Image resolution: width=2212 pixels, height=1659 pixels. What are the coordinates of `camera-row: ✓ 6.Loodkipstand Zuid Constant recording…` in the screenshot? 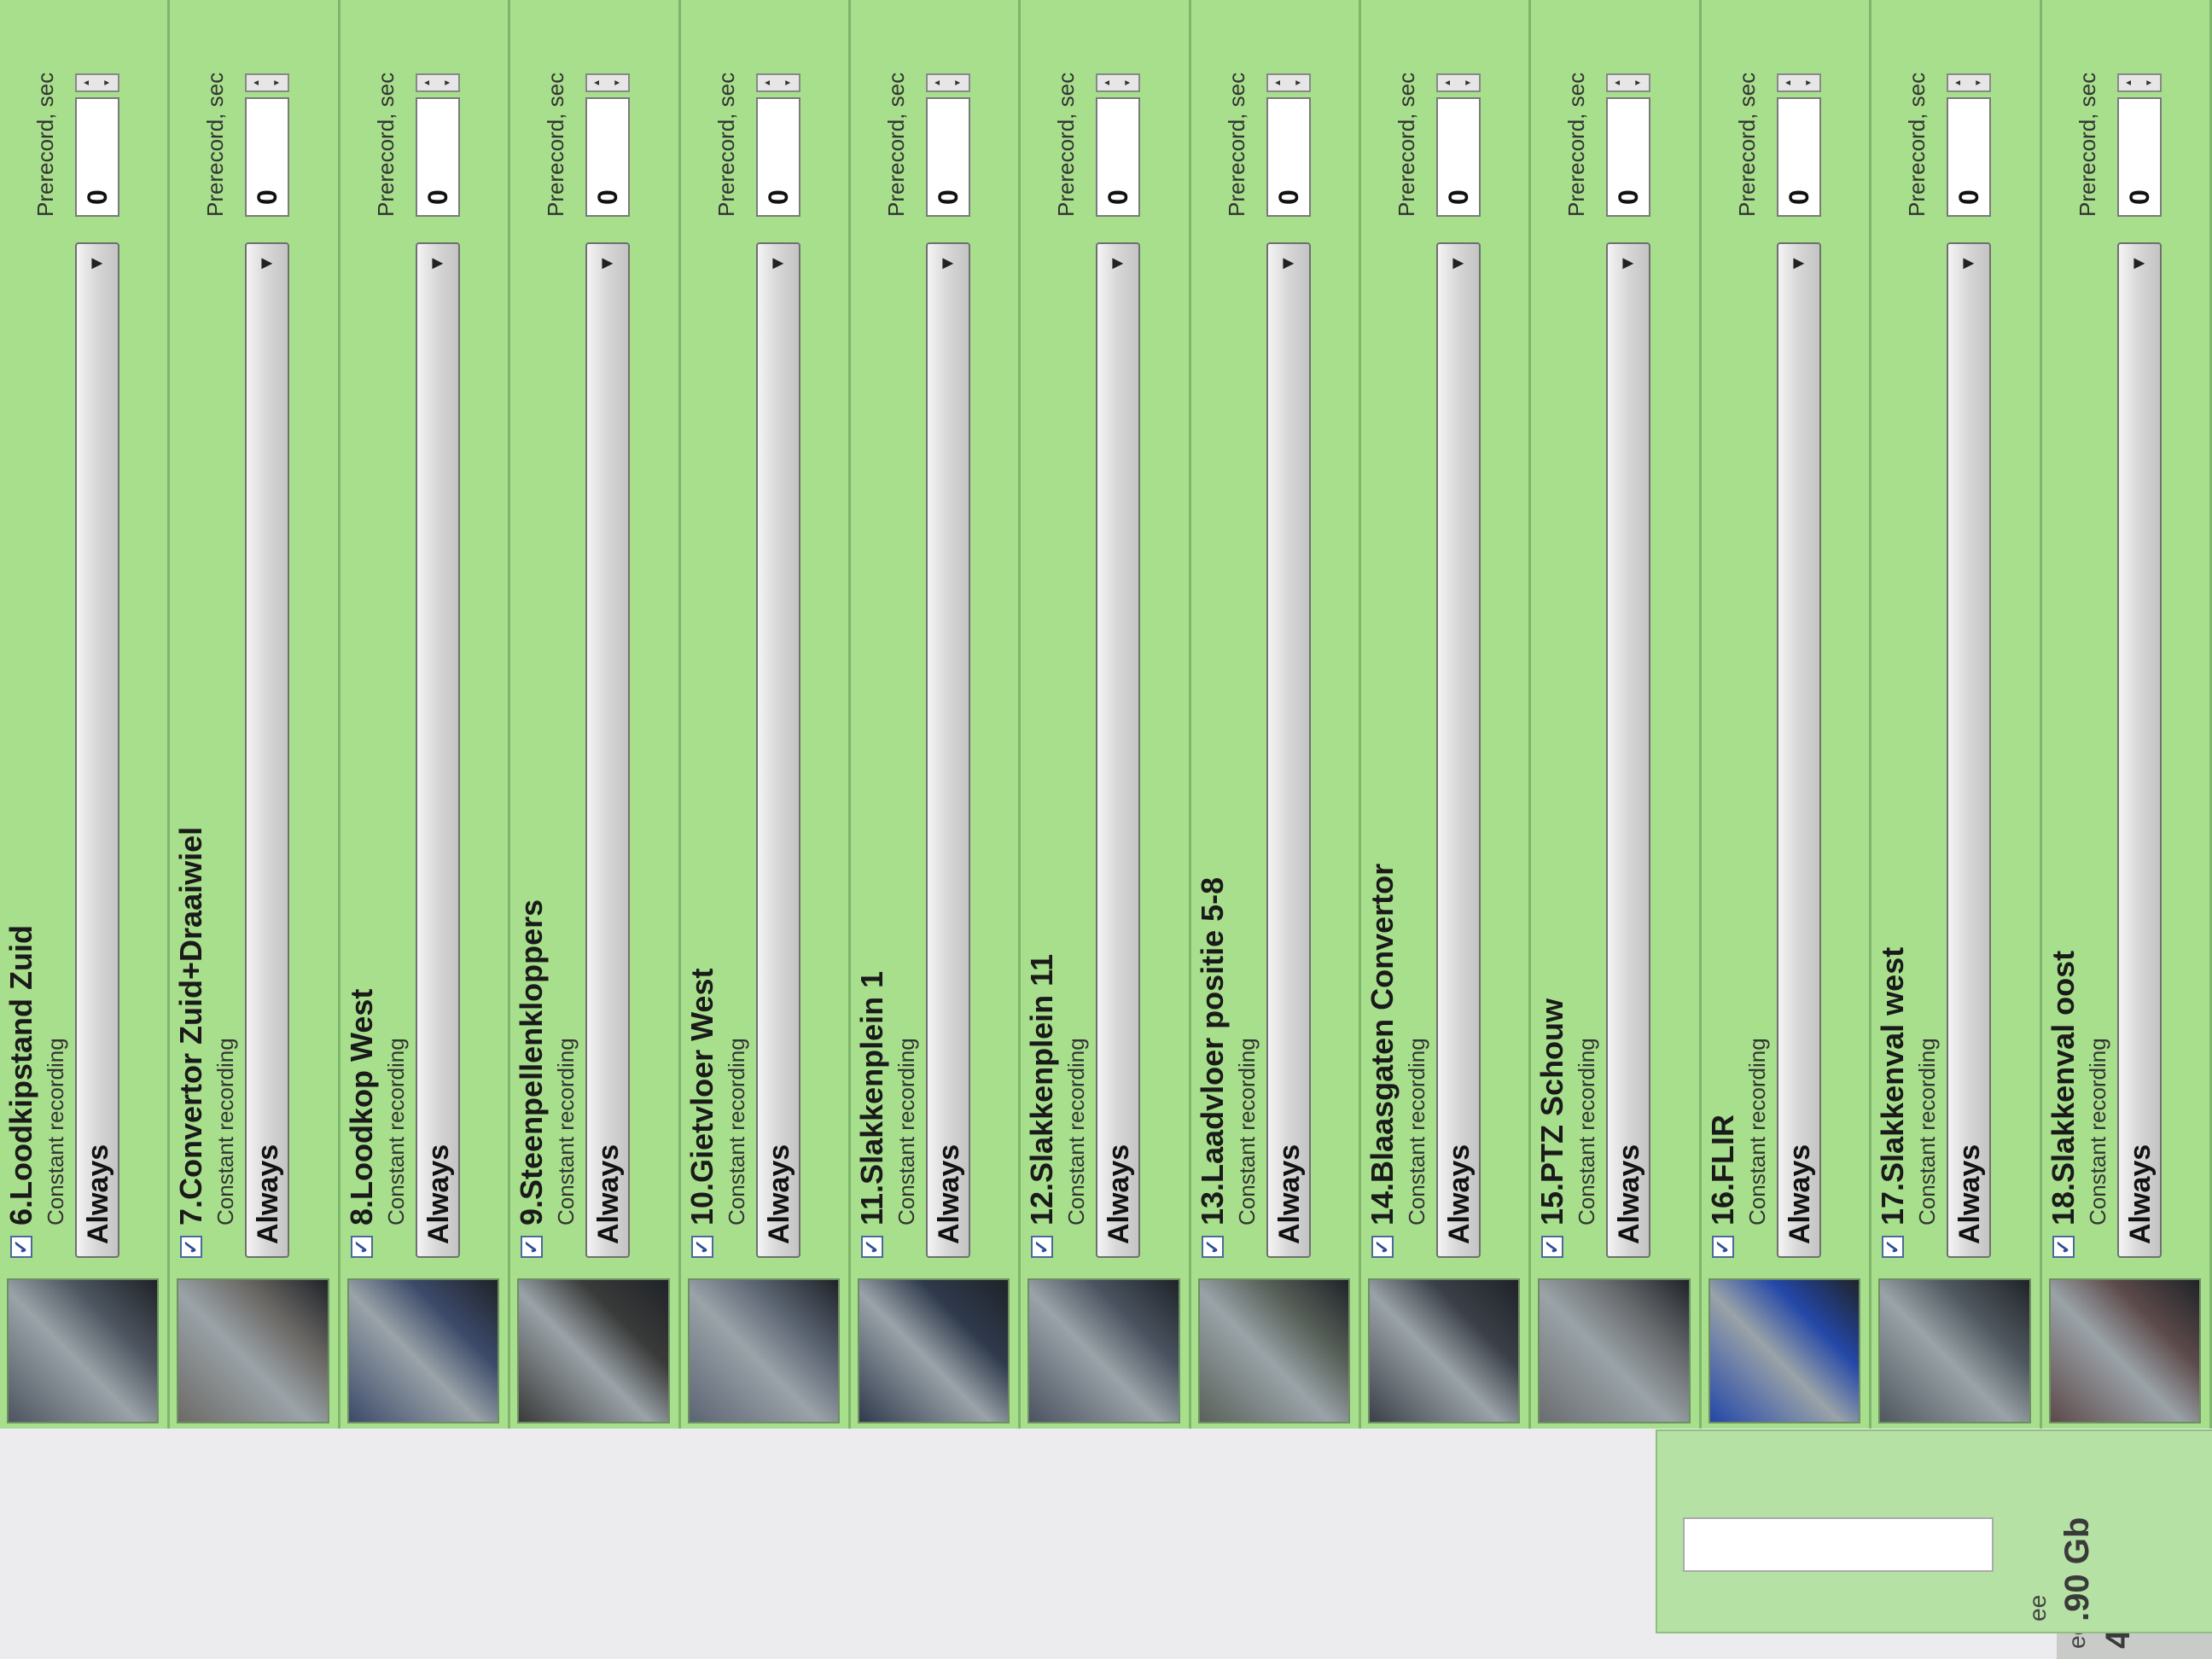 It's located at (85, 714).